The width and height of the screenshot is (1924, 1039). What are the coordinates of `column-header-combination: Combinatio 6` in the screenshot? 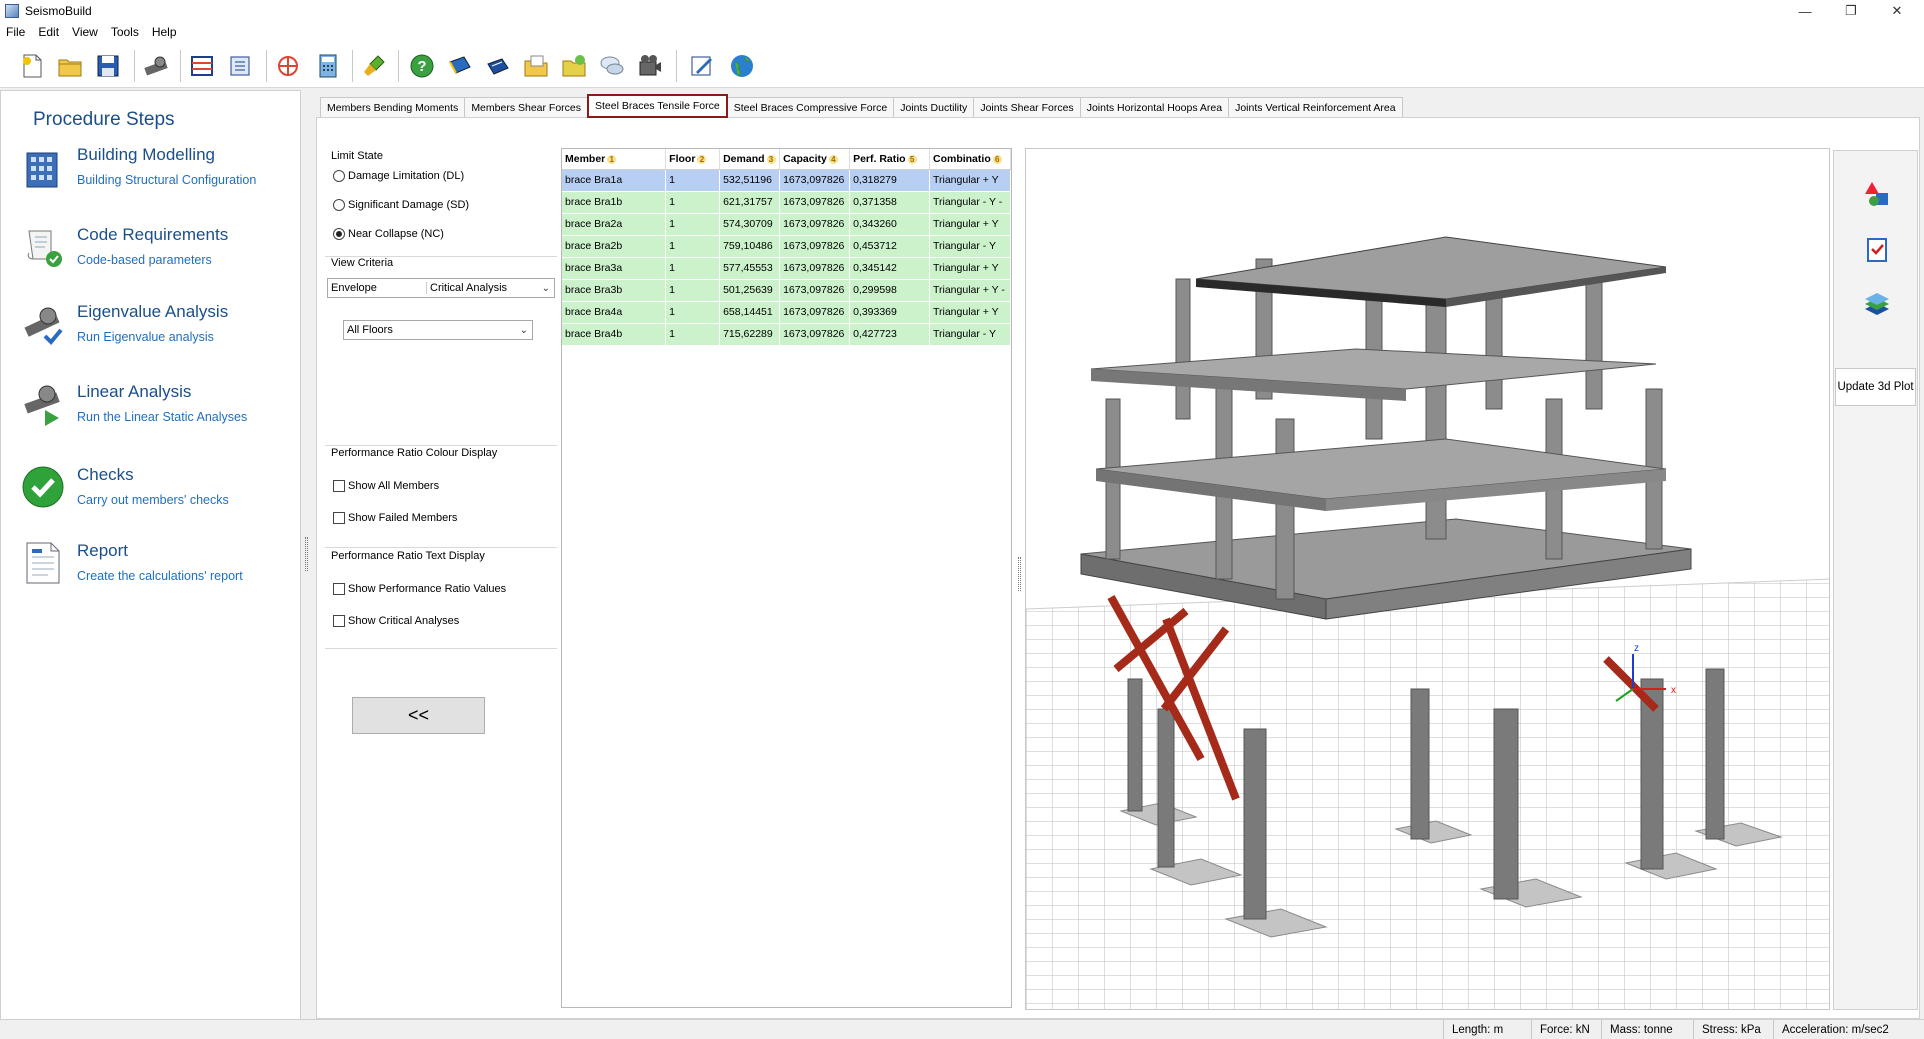 It's located at (970, 159).